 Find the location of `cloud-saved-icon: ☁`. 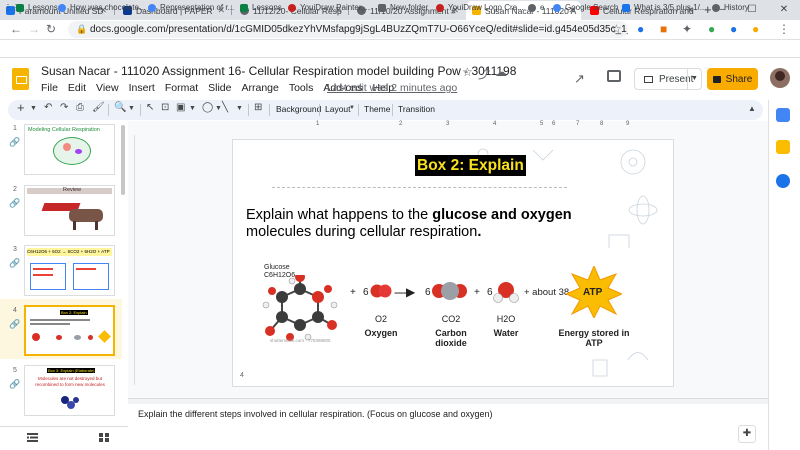

cloud-saved-icon: ☁ is located at coordinates (501, 72).